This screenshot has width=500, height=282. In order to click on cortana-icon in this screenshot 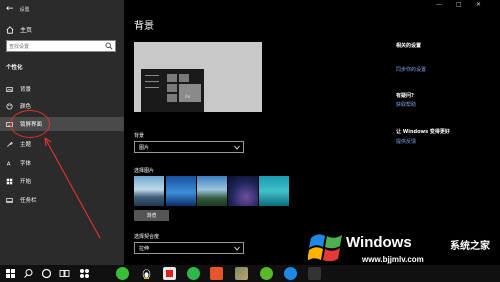, I will do `click(46, 273)`.